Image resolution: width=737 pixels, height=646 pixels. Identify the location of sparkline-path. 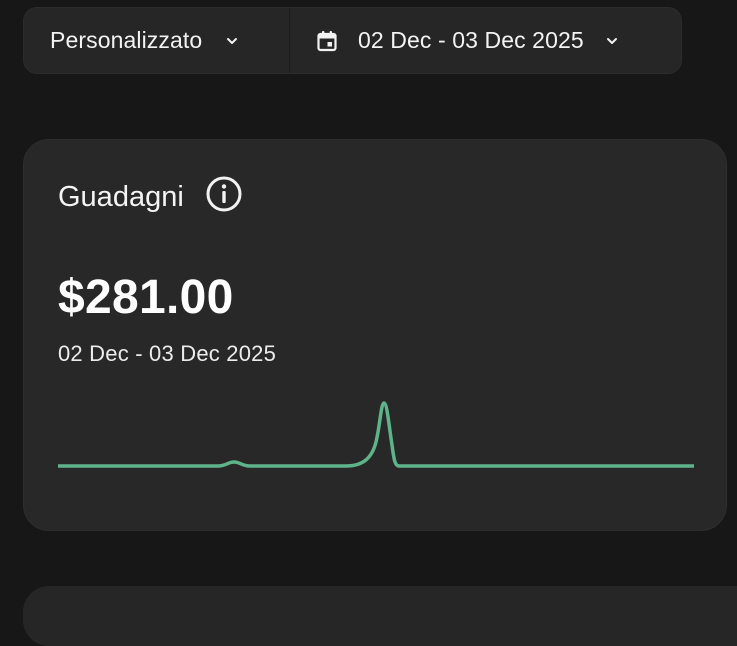
(376, 434).